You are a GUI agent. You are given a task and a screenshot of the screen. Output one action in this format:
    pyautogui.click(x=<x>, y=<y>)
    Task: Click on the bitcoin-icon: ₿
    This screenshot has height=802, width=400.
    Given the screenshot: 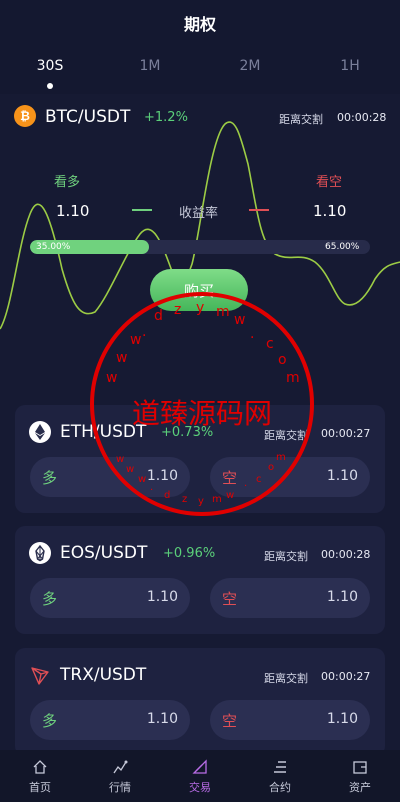 What is the action you would take?
    pyautogui.click(x=25, y=116)
    